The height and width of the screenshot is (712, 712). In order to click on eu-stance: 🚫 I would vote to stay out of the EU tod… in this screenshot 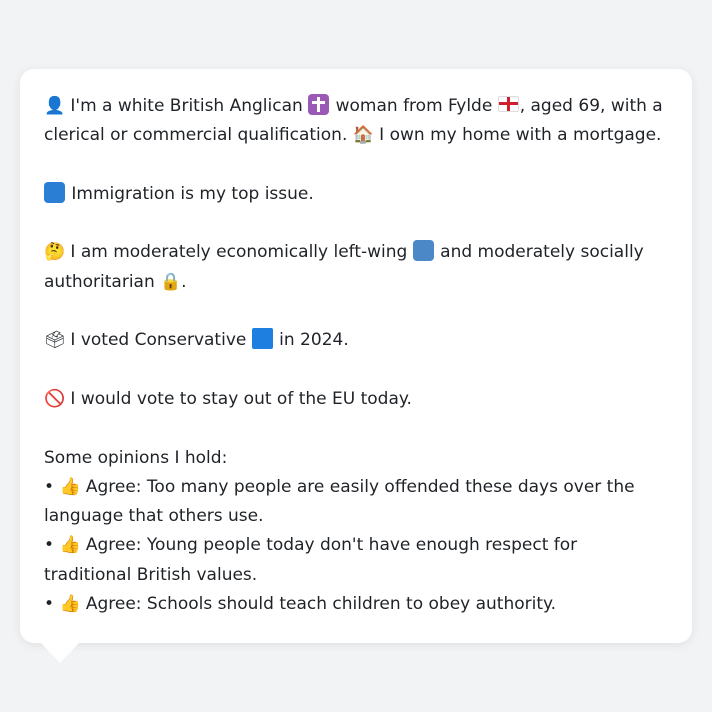, I will do `click(356, 399)`.